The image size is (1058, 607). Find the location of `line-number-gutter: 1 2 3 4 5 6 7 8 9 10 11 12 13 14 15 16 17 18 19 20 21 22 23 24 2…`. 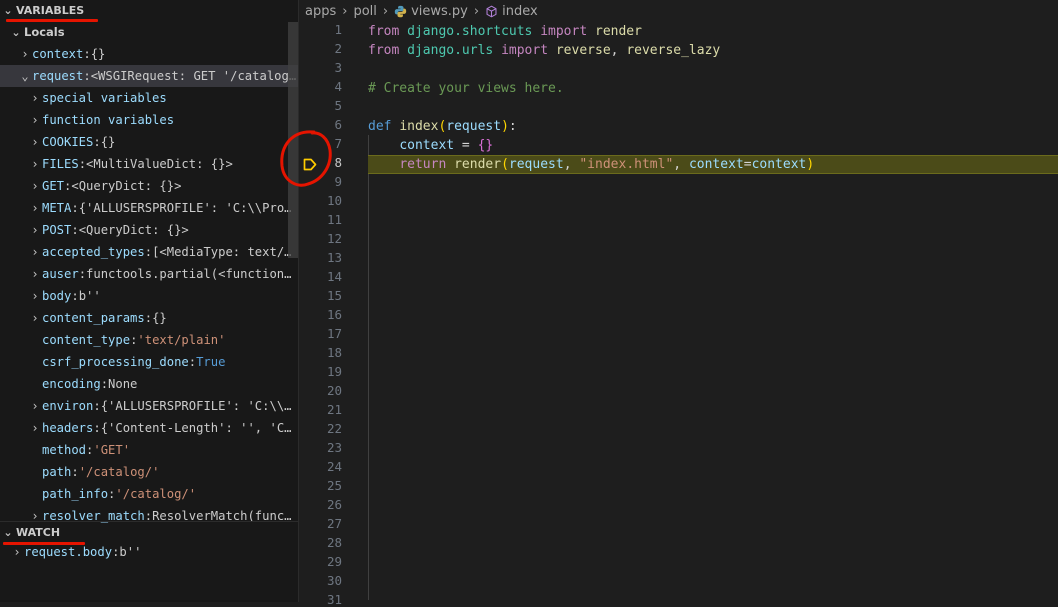

line-number-gutter: 1 2 3 4 5 6 7 8 9 10 11 12 13 14 15 16 17 18 19 20 21 22 23 24 2… is located at coordinates (324, 314).